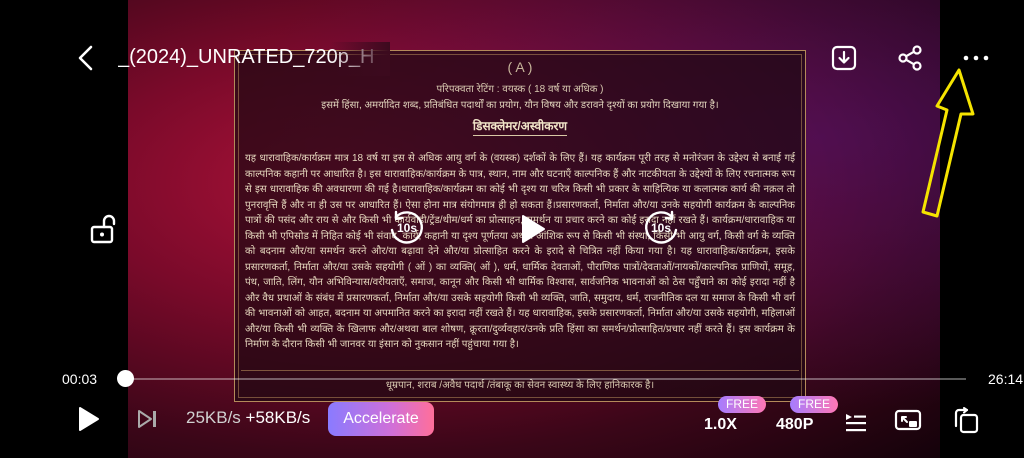  I want to click on progress-row: 00:03 26:14, so click(512, 380).